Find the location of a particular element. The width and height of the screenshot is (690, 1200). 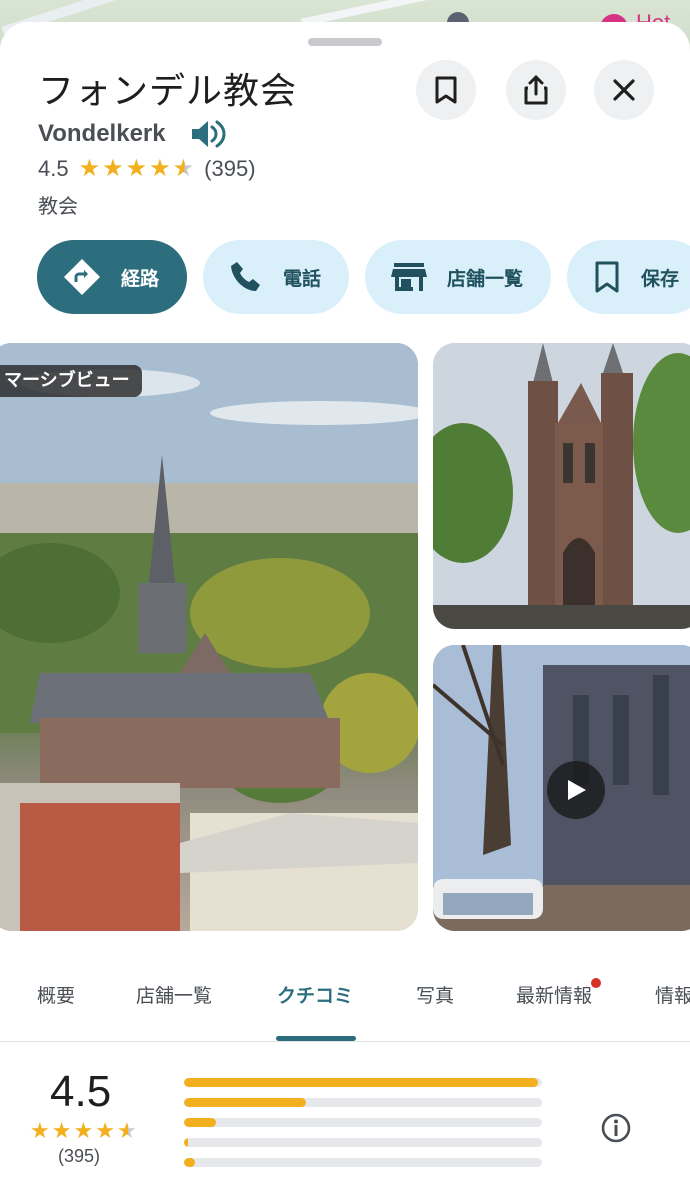

phone-icon is located at coordinates (246, 276).